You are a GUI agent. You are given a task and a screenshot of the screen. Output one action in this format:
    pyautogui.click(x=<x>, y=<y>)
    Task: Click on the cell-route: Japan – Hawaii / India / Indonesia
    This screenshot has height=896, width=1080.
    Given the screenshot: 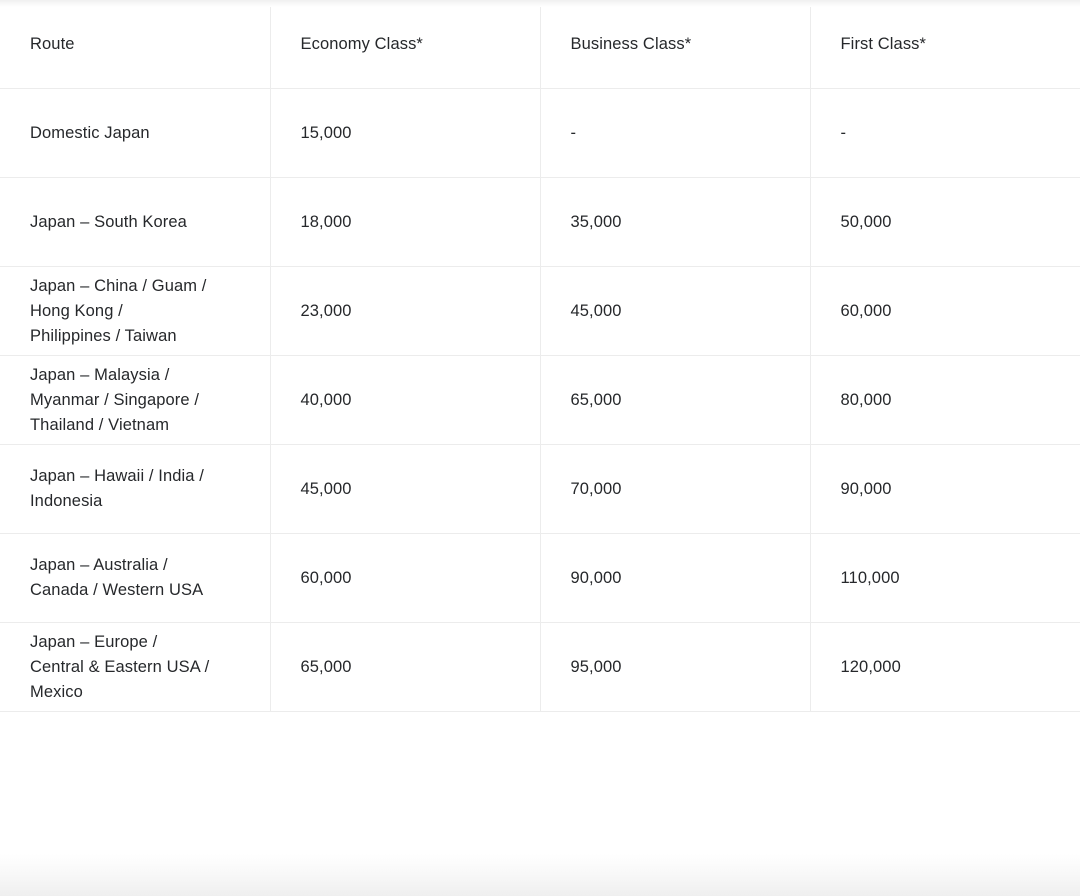 What is the action you would take?
    pyautogui.click(x=135, y=489)
    